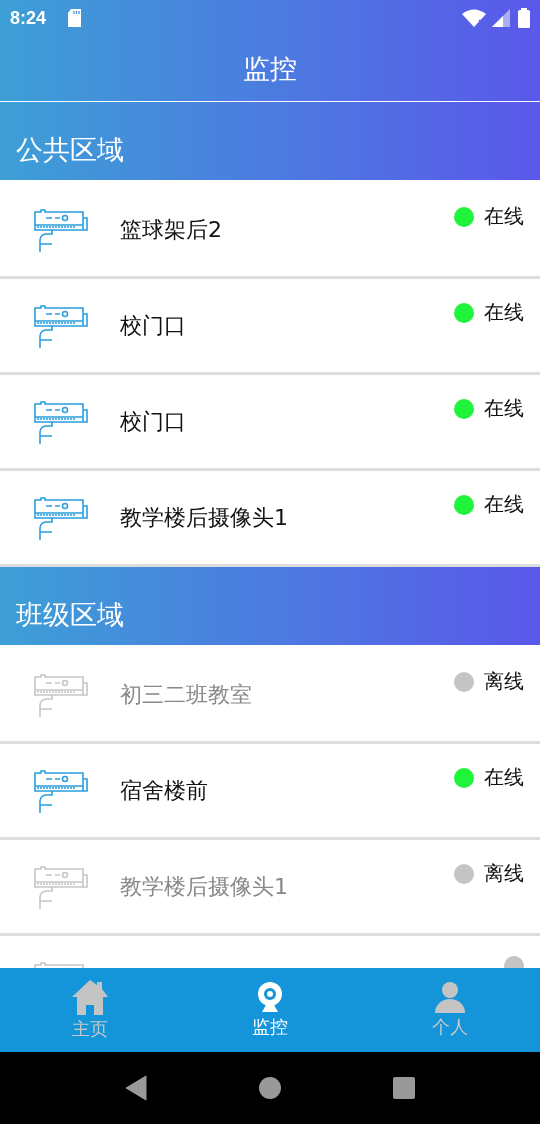  Describe the element at coordinates (164, 790) in the screenshot. I see `camera-name: 宿舍楼前` at that location.